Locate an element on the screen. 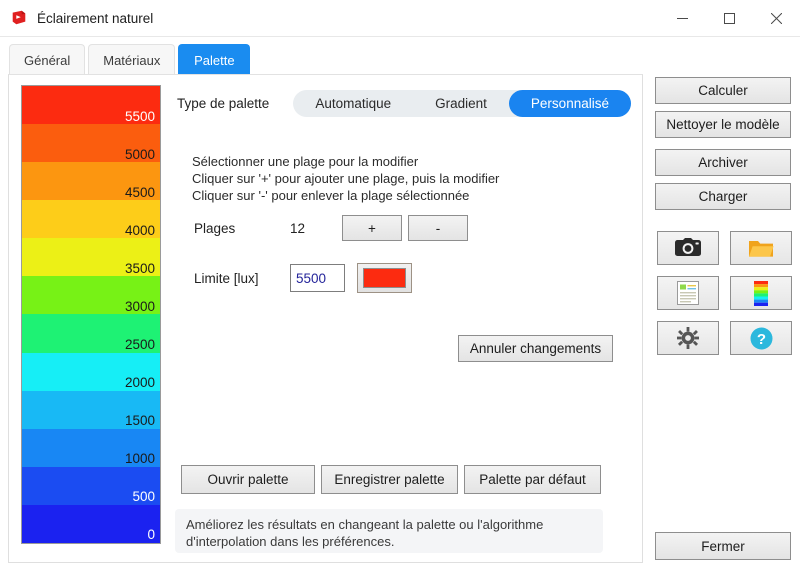 The image size is (800, 571). palette-band-label: 0 is located at coordinates (151, 535).